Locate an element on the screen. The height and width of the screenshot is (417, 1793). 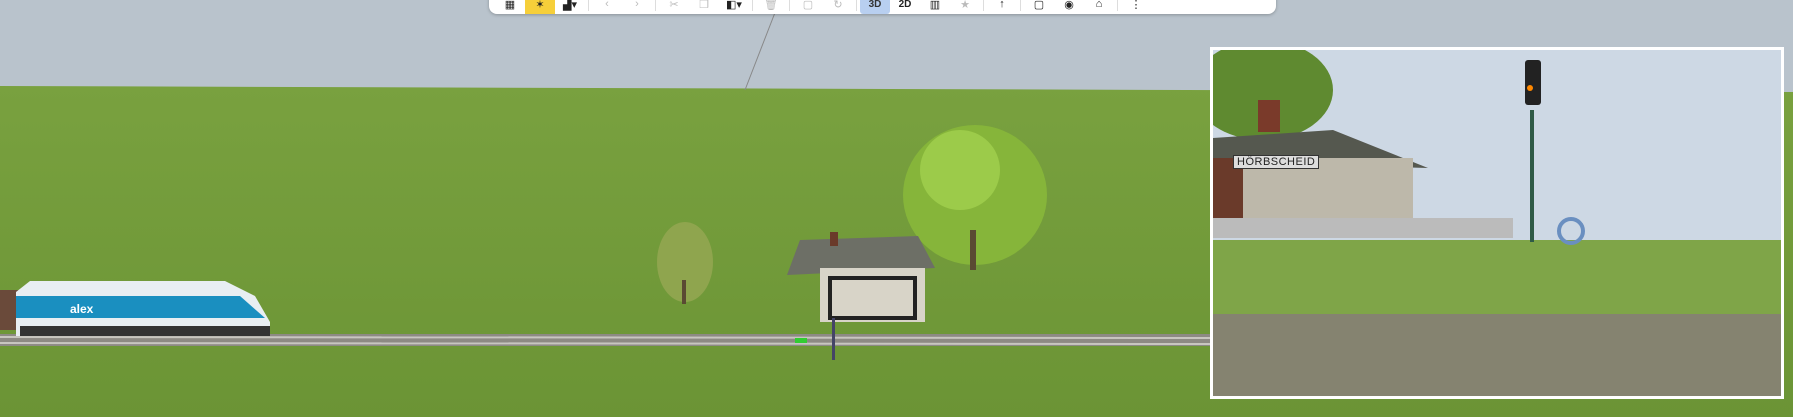
paste-icon: ◧▾ is located at coordinates (734, 5).